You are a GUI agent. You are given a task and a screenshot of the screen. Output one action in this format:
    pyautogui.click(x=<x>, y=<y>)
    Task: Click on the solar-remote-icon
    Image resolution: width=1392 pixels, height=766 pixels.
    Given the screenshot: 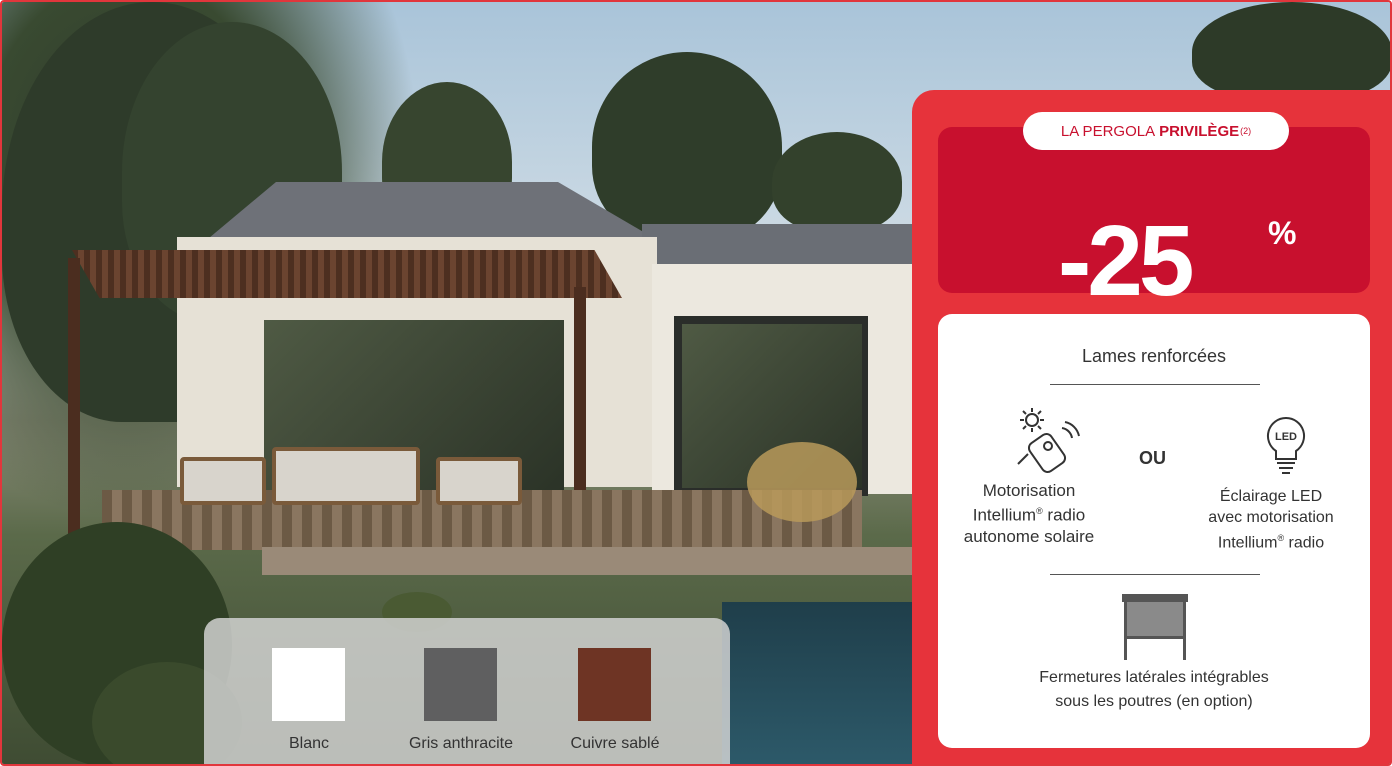 What is the action you would take?
    pyautogui.click(x=1048, y=441)
    